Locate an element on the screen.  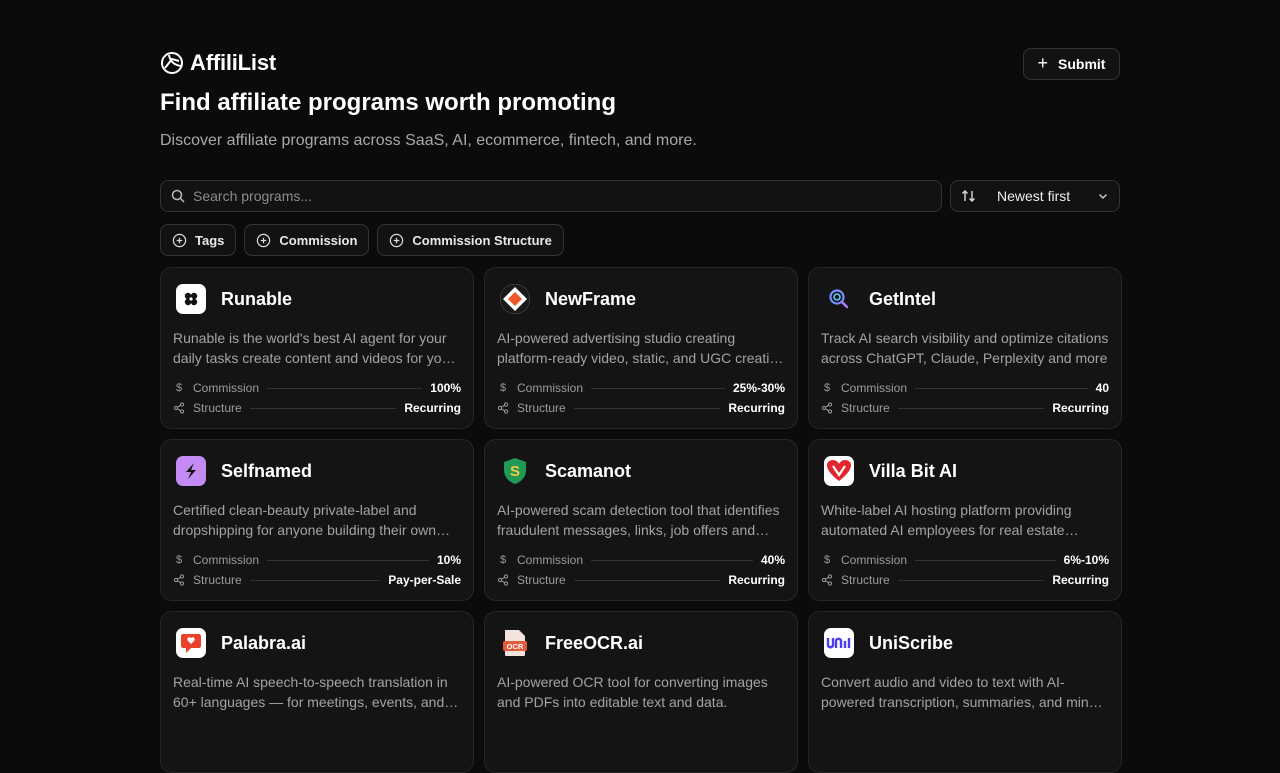
filter-commission: Commission is located at coordinates (307, 240).